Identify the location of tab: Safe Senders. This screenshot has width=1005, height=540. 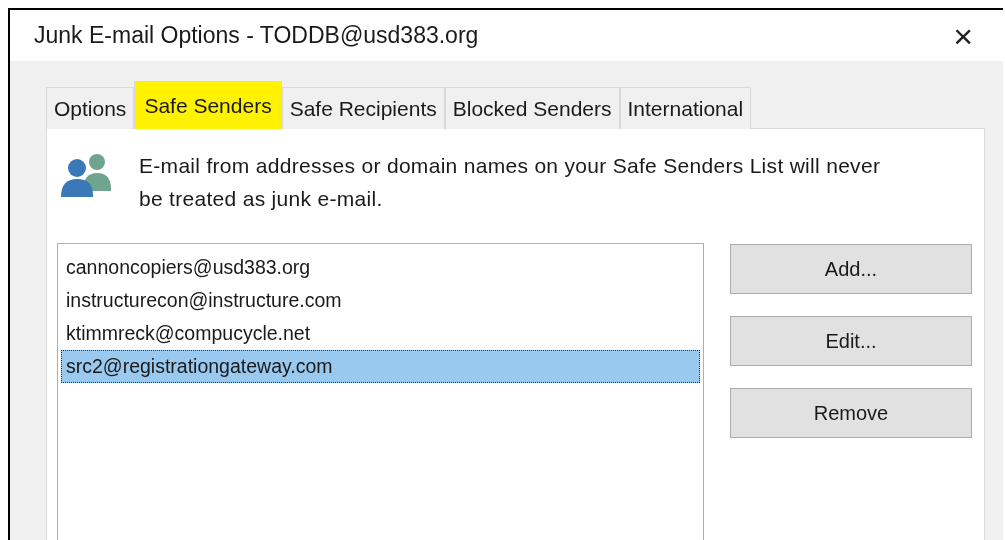
(208, 105).